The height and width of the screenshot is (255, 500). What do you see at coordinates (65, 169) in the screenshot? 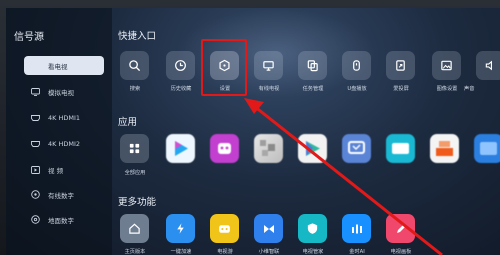
I see `sidebar-item-video: 视 频` at bounding box center [65, 169].